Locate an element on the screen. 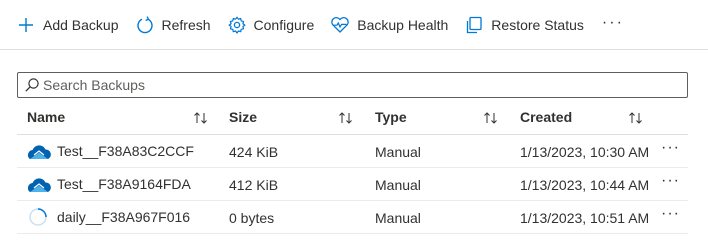 The image size is (708, 249). search-icon is located at coordinates (32, 85).